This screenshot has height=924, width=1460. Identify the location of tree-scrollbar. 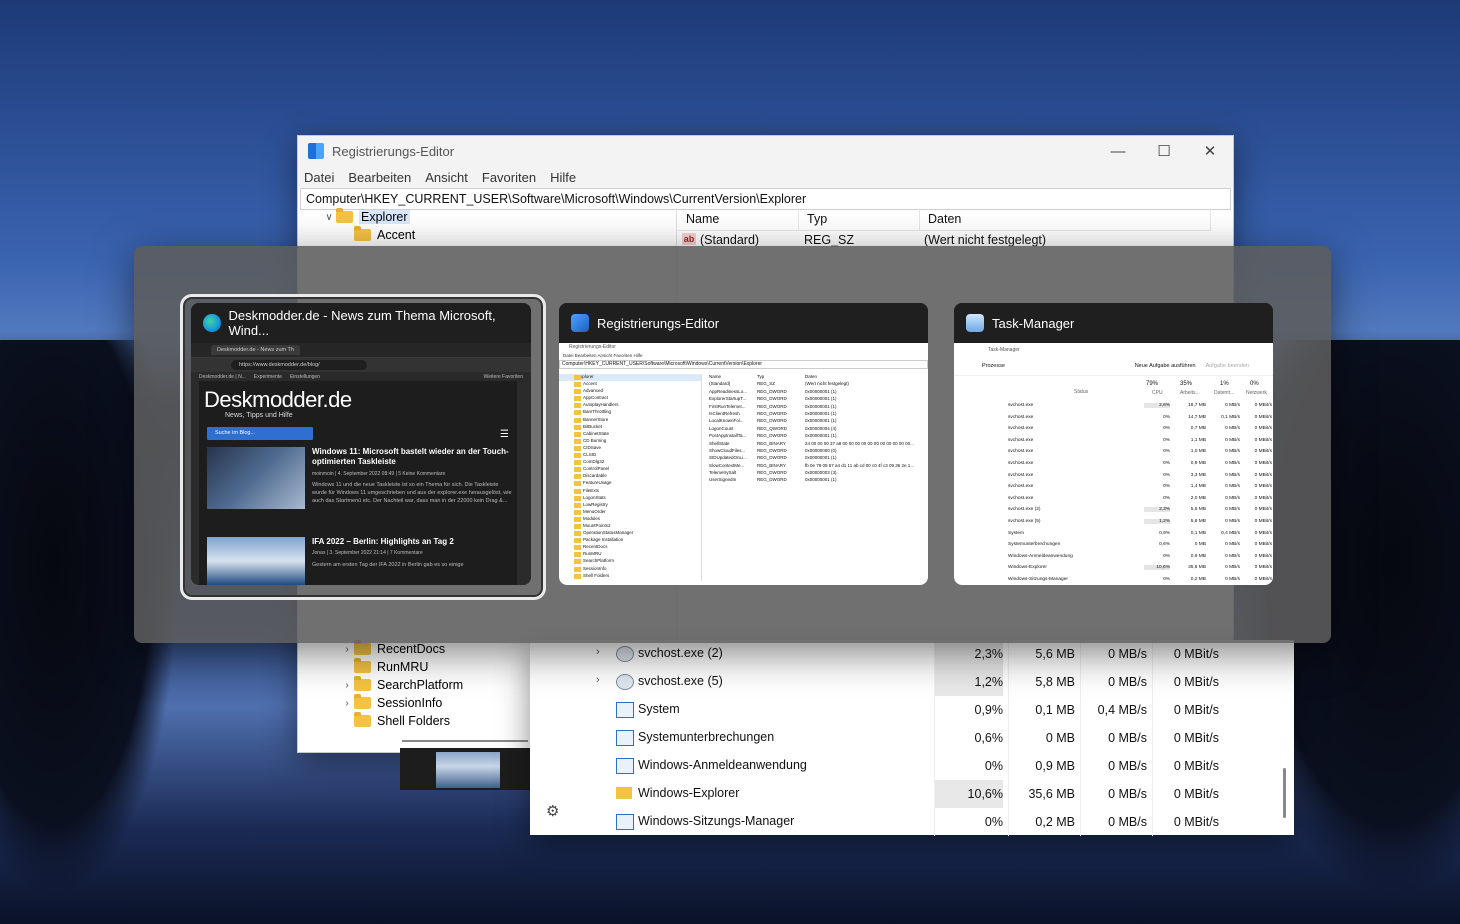
(465, 741).